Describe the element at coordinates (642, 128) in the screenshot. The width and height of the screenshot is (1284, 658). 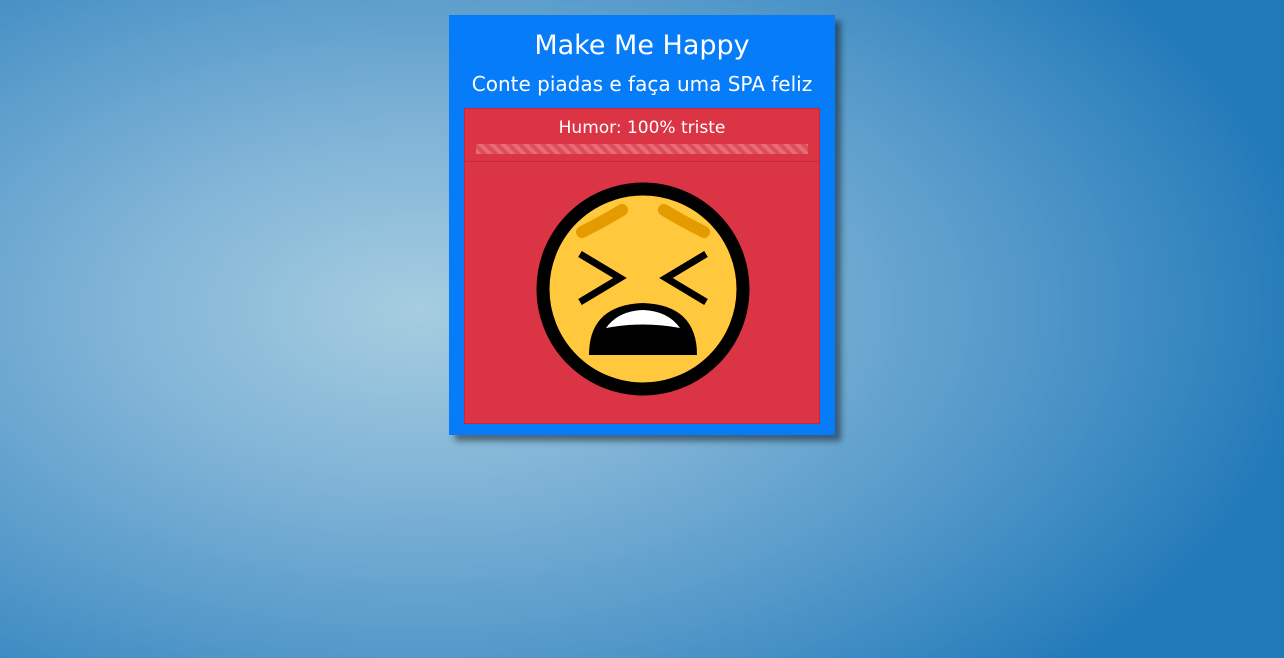
I see `mood-label: Humor: 100% triste` at that location.